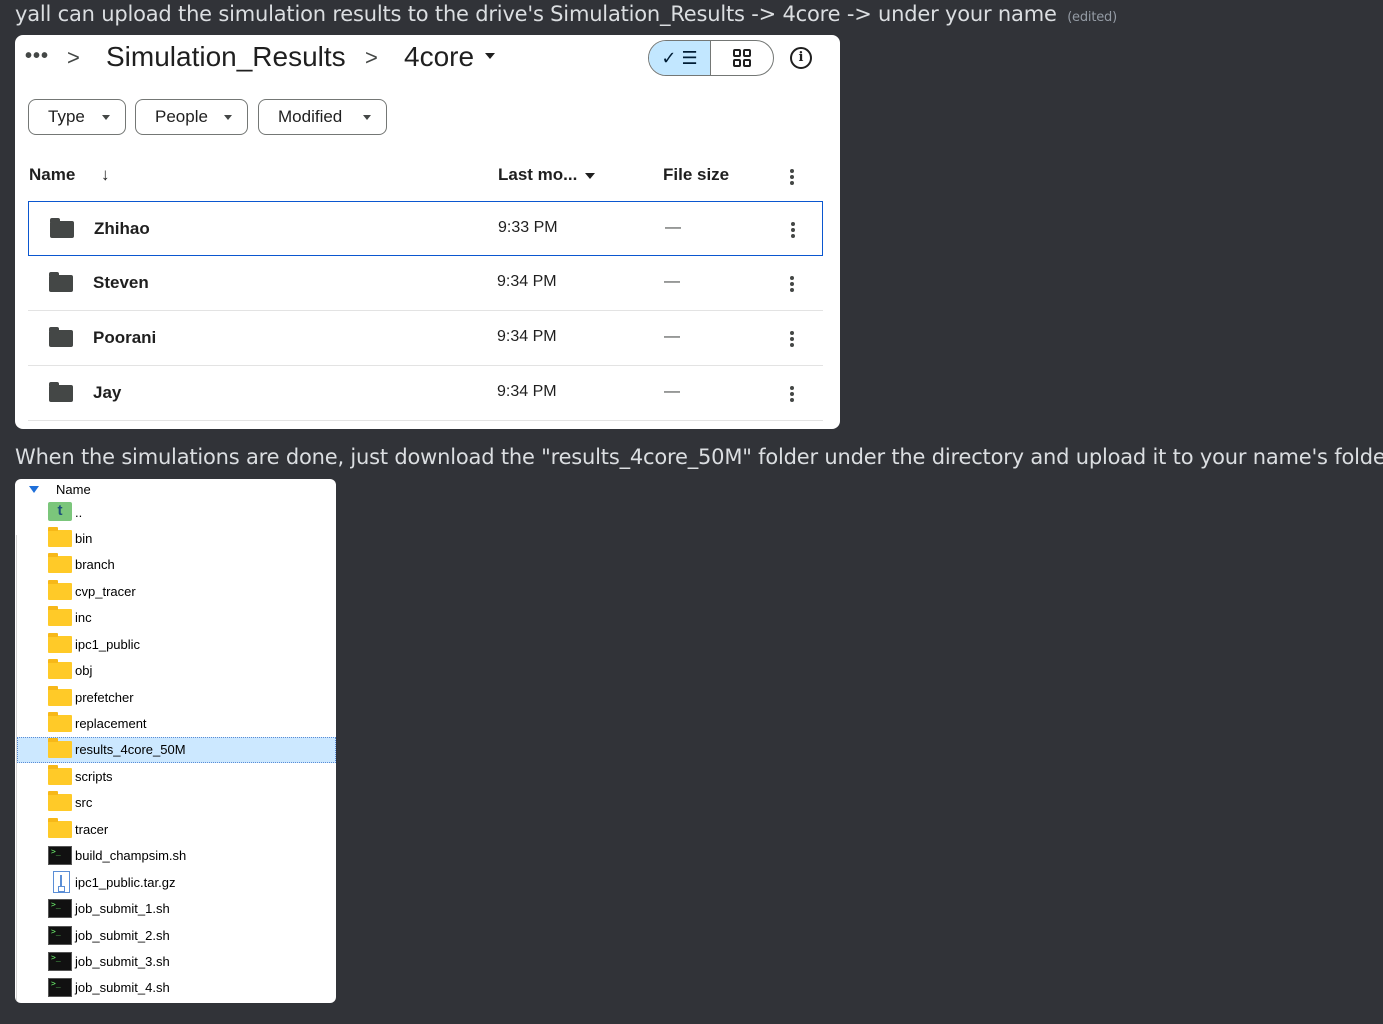  What do you see at coordinates (130, 749) in the screenshot?
I see `item-label: results_4core_50M` at bounding box center [130, 749].